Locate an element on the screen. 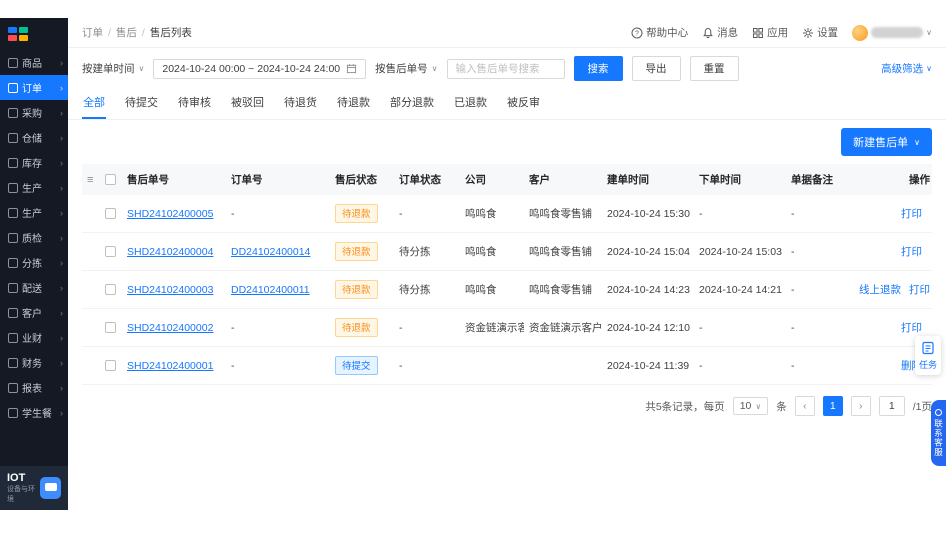 Image resolution: width=946 pixels, height=545 pixels. tab-pending-review: 待审核 is located at coordinates (194, 103).